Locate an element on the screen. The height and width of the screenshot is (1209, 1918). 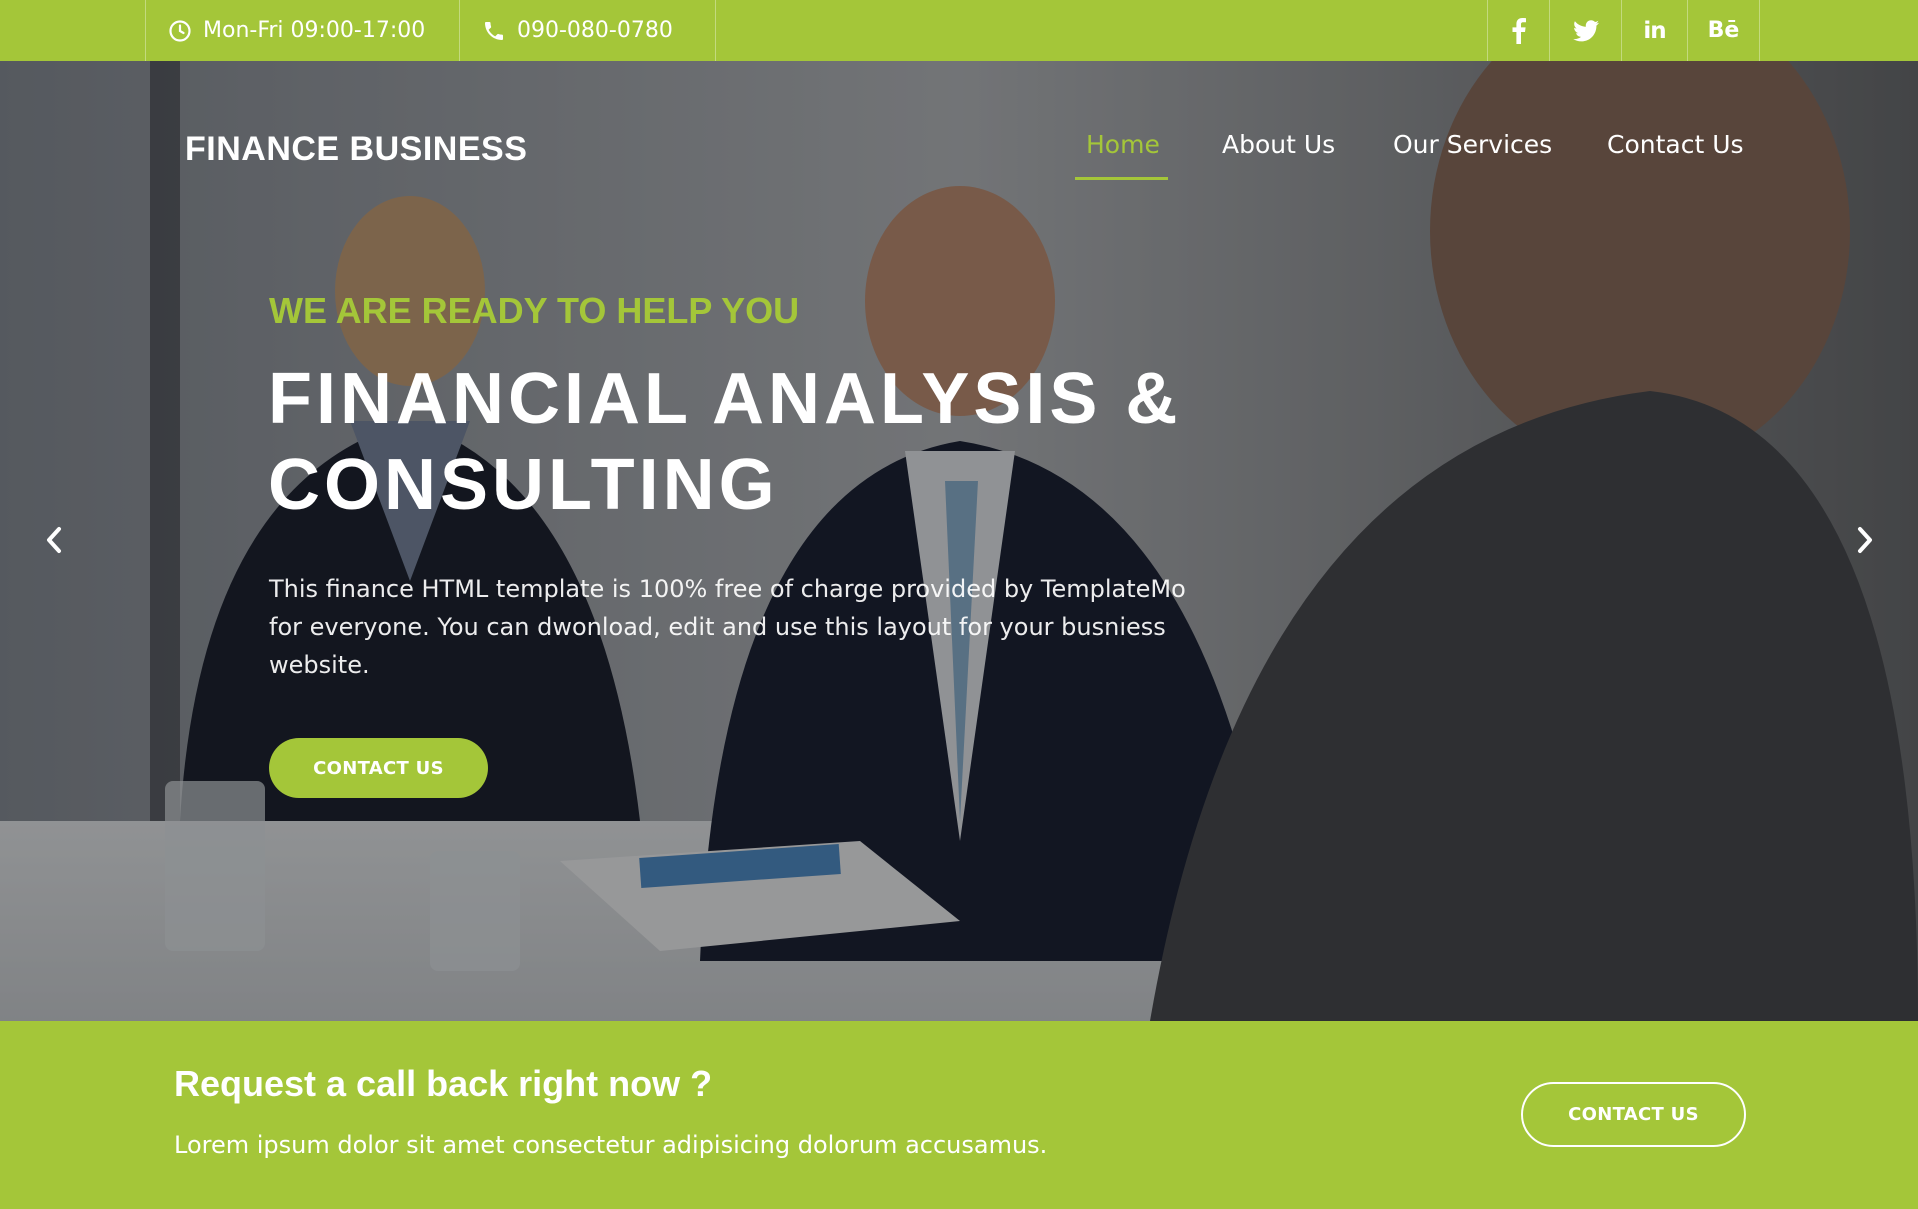
business-hours: Mon-Fri 09:00-17:00 is located at coordinates (302, 30).